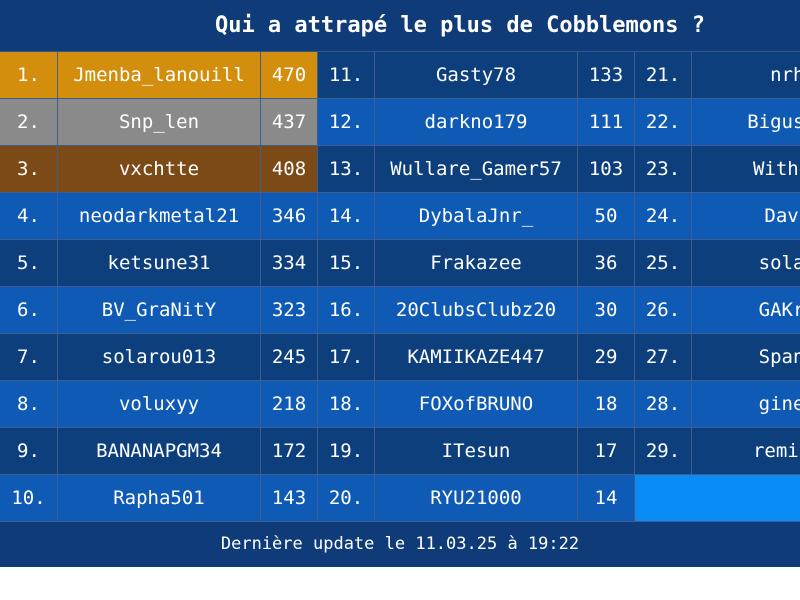 The height and width of the screenshot is (600, 800). Describe the element at coordinates (29, 75) in the screenshot. I see `rank-cell: 1.` at that location.